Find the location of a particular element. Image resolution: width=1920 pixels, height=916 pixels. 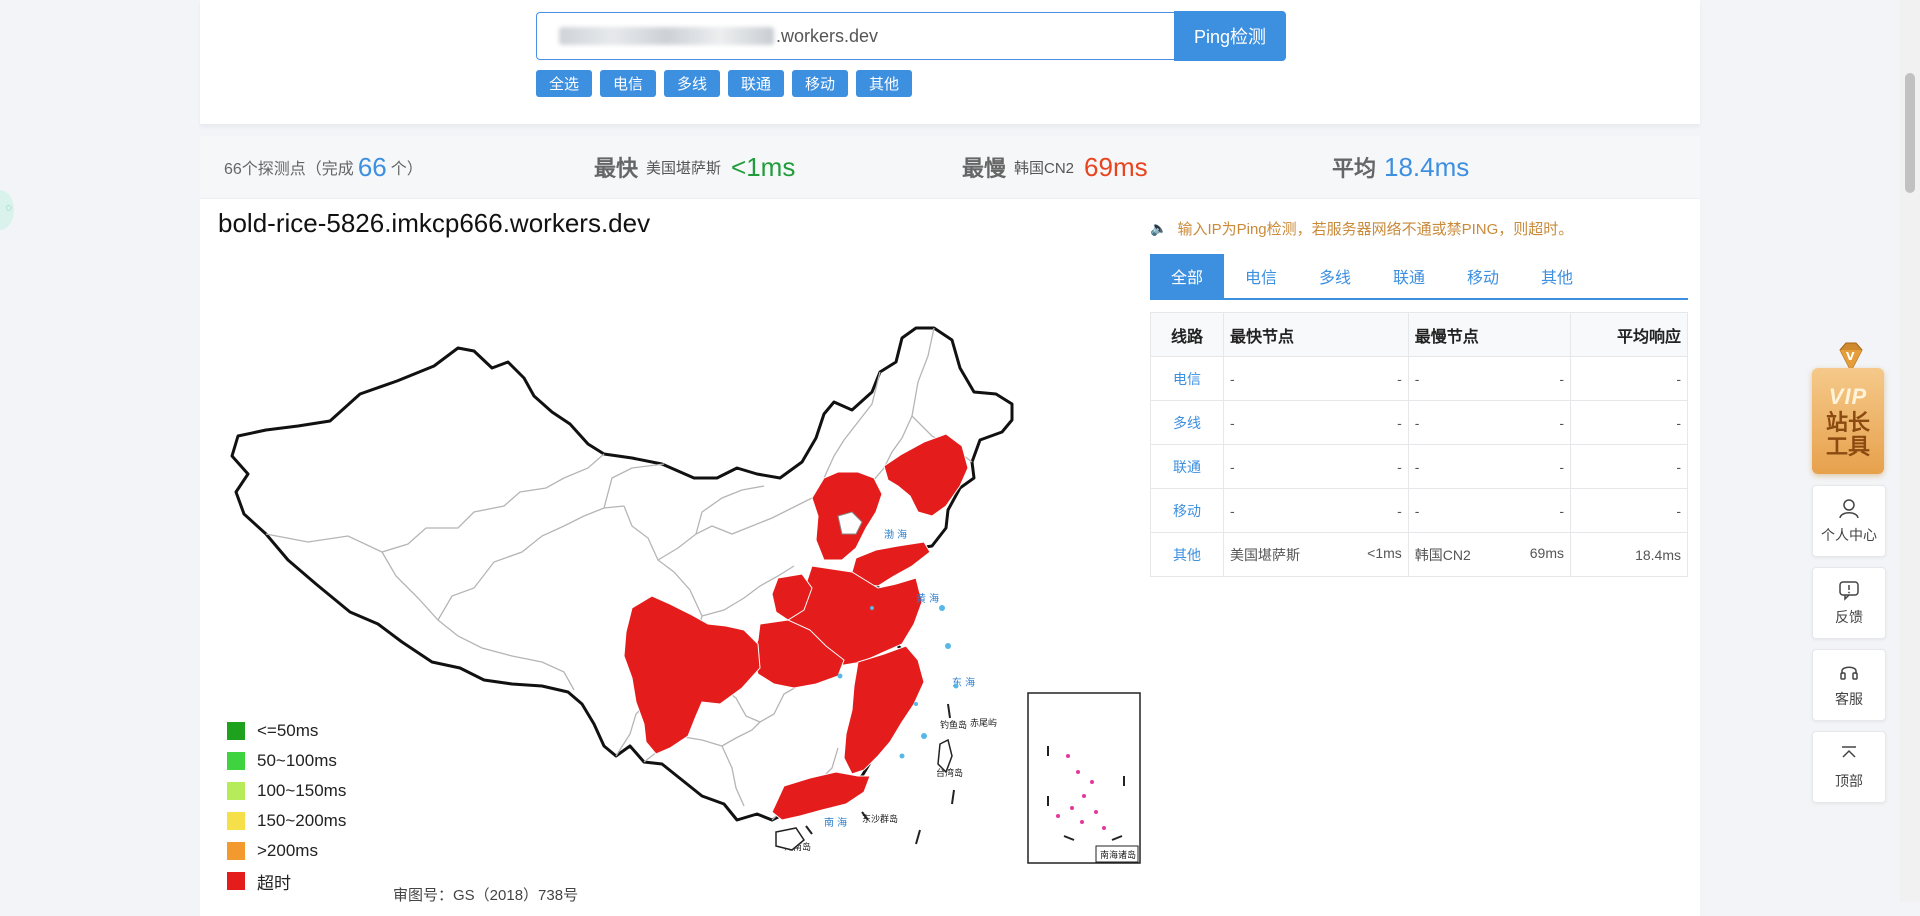

row-line-link: 联通 is located at coordinates (1187, 466).